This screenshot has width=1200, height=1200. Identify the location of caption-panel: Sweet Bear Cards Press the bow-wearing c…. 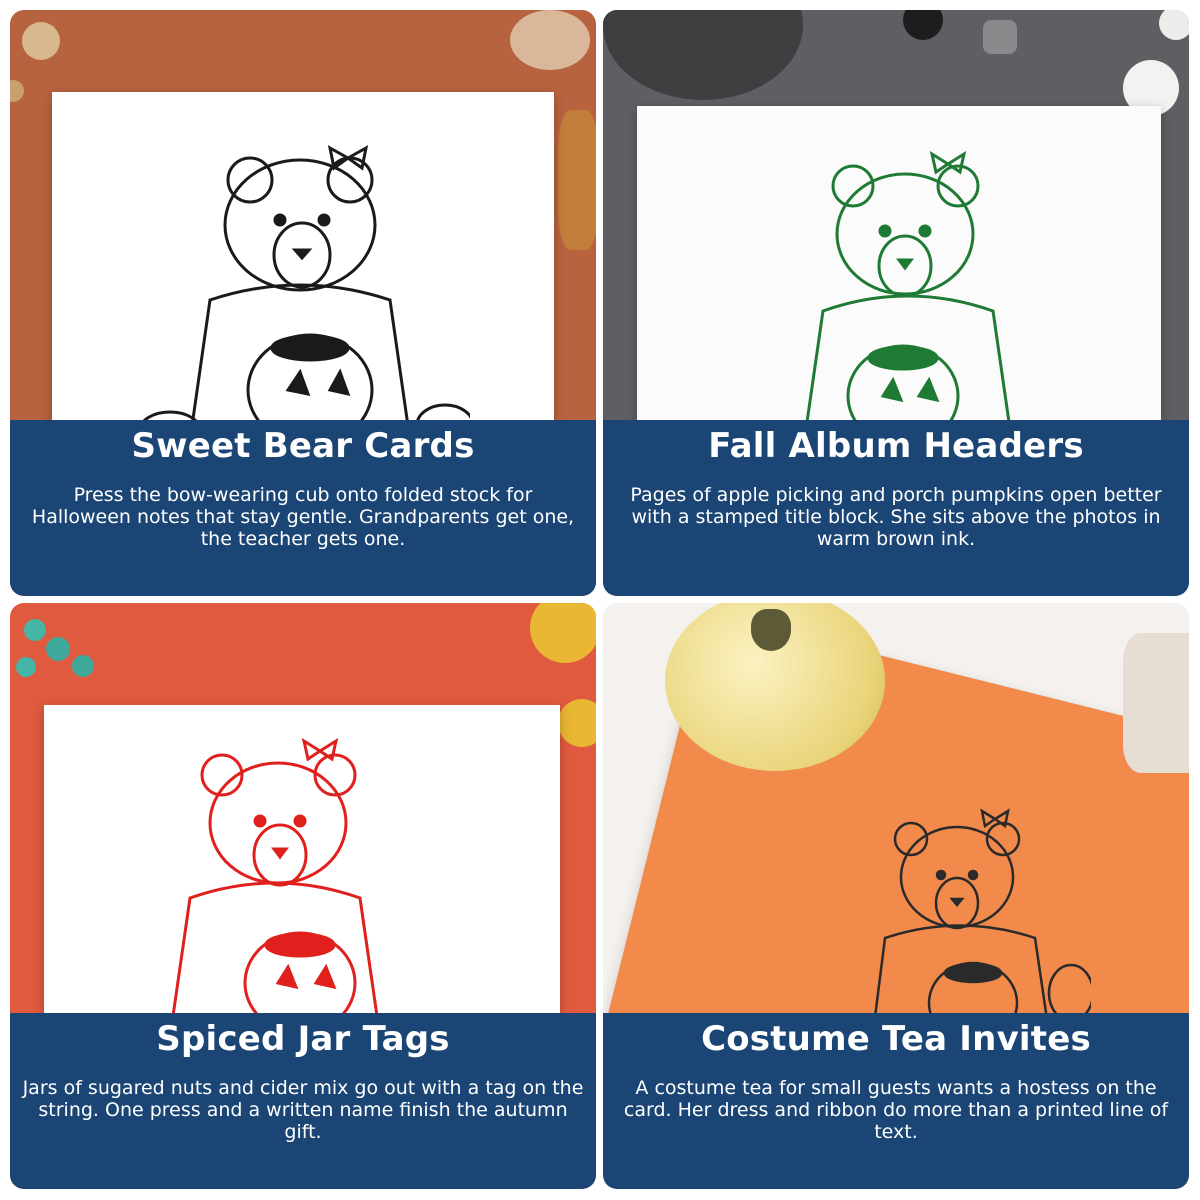
(303, 508).